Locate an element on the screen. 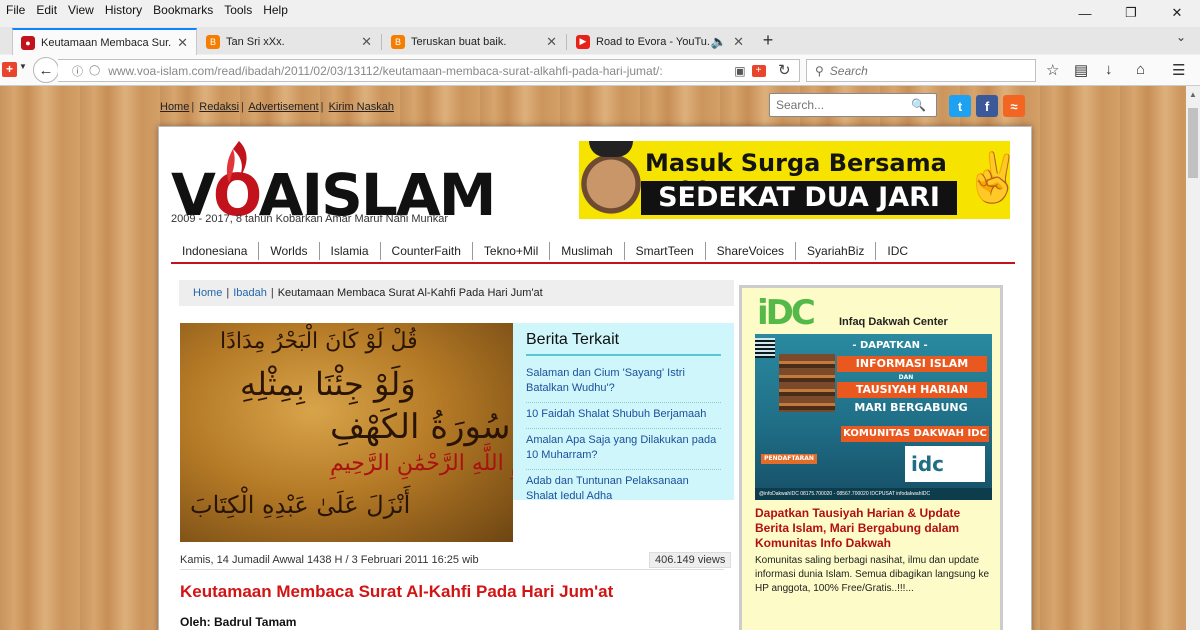  site-search: 🔍 is located at coordinates (853, 105).